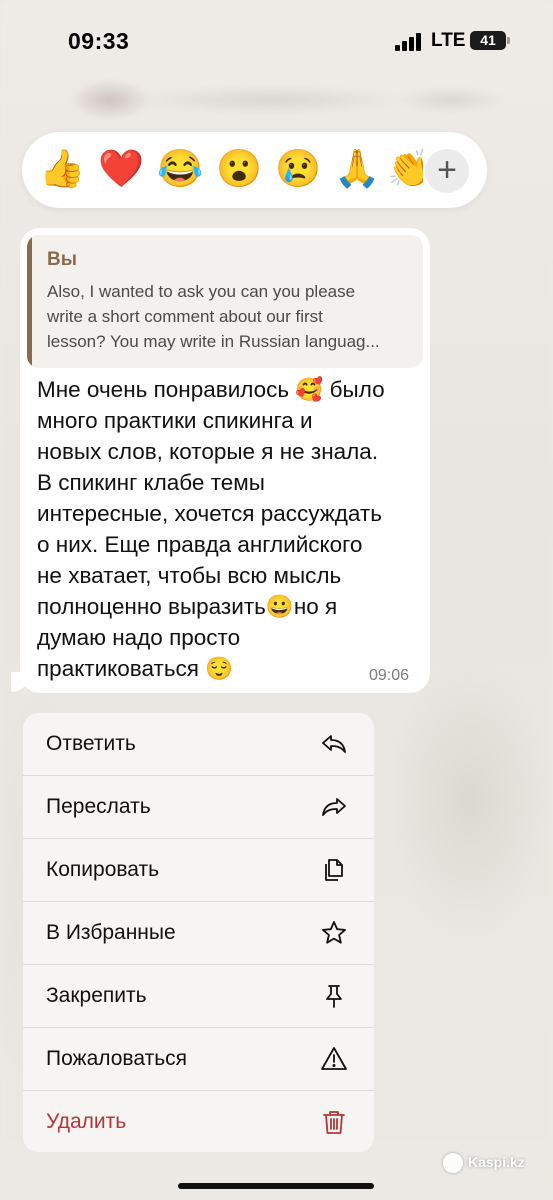  What do you see at coordinates (62, 259) in the screenshot?
I see `reply-author: Вы` at bounding box center [62, 259].